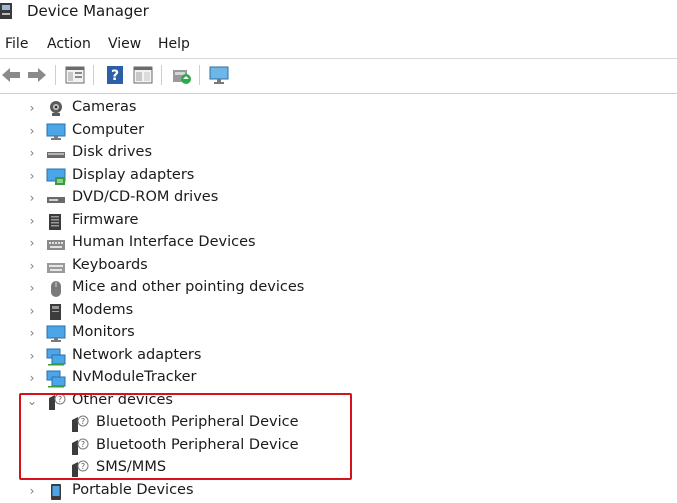 The width and height of the screenshot is (677, 503). I want to click on help-icon: ?, so click(115, 75).